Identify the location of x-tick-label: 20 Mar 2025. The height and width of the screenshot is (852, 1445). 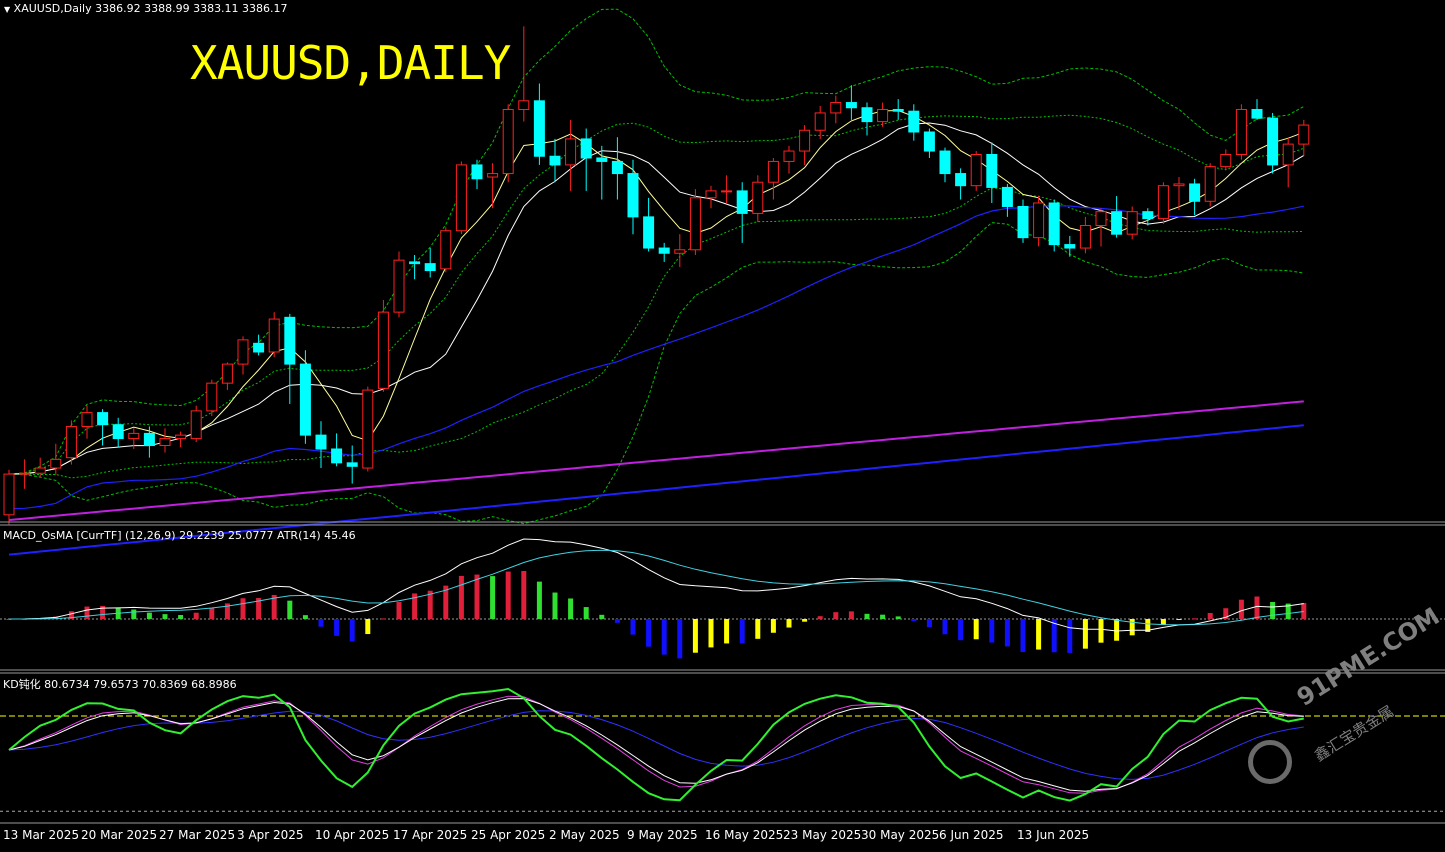
(119, 835).